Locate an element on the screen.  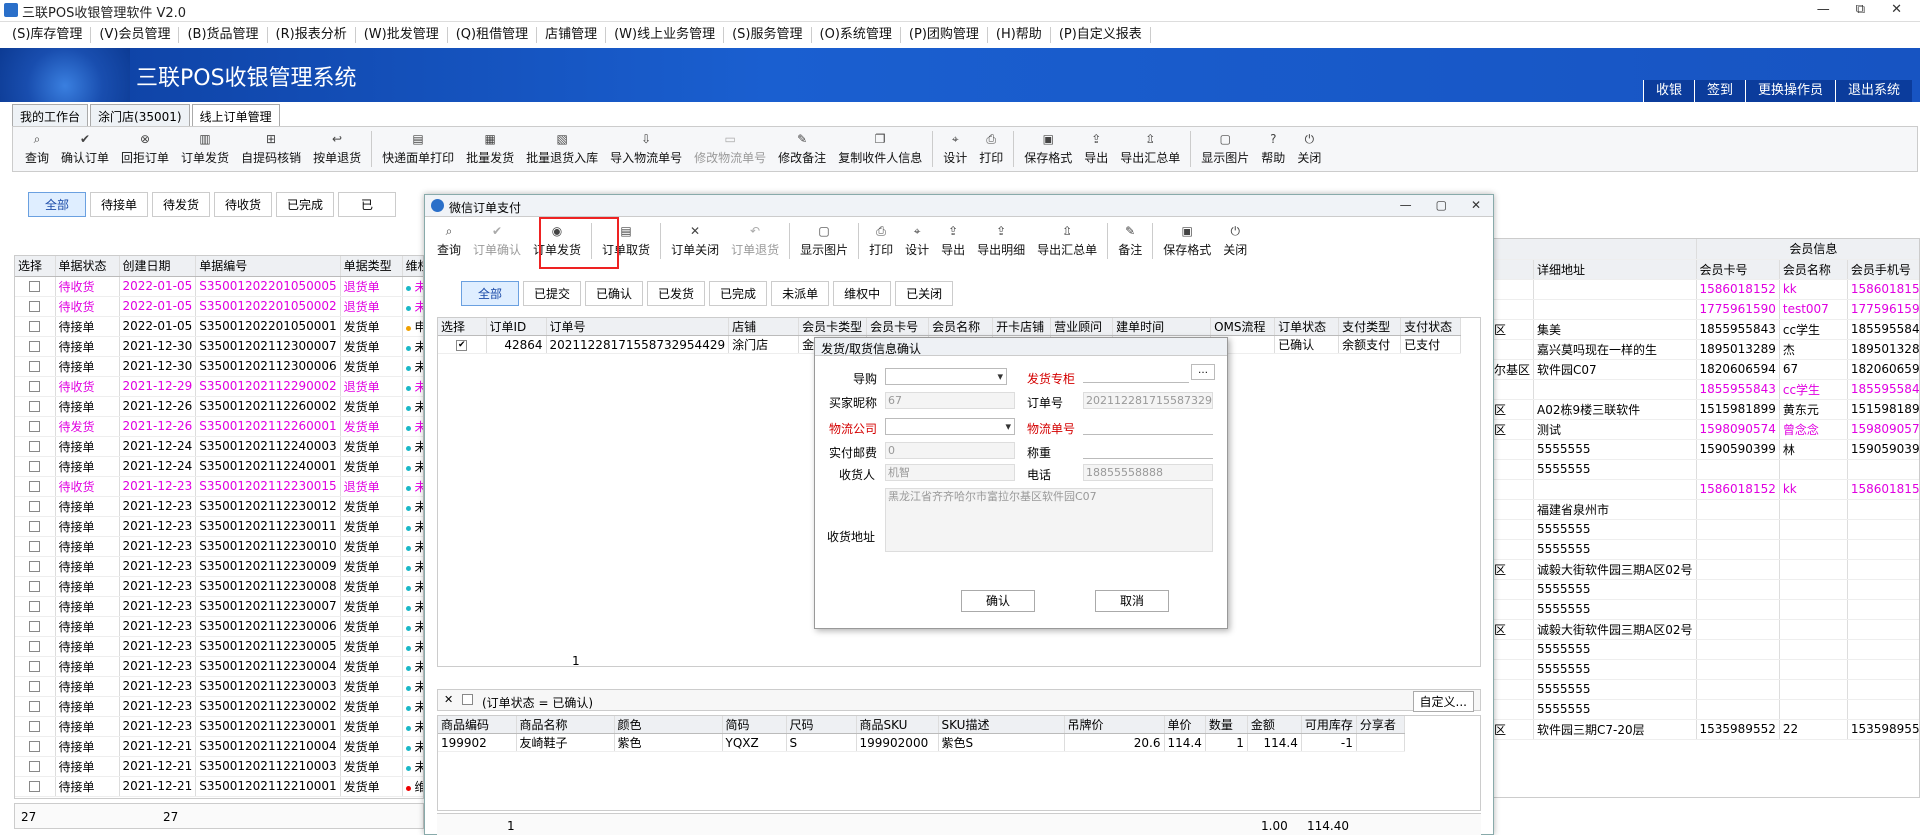
toolbar-button-9: ⇪ 导出 is located at coordinates (953, 241).